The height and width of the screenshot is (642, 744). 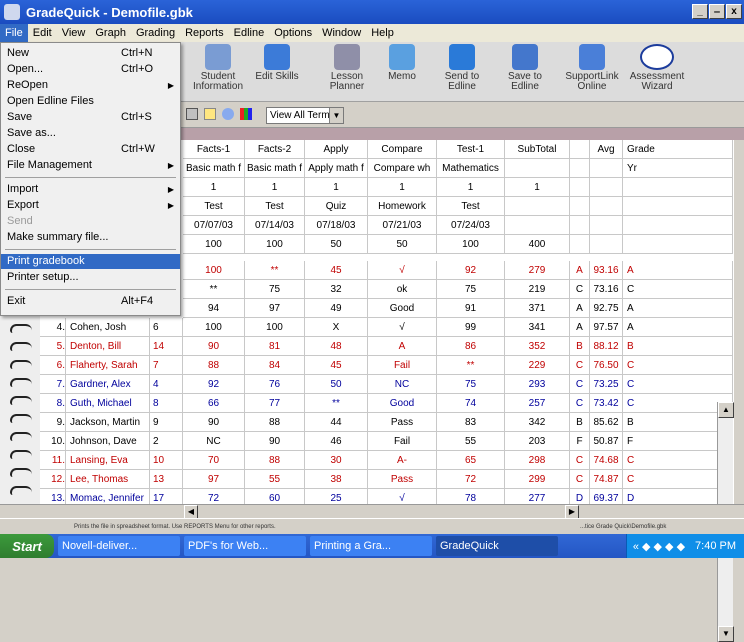 What do you see at coordinates (537, 460) in the screenshot?
I see `grade-cell: 298` at bounding box center [537, 460].